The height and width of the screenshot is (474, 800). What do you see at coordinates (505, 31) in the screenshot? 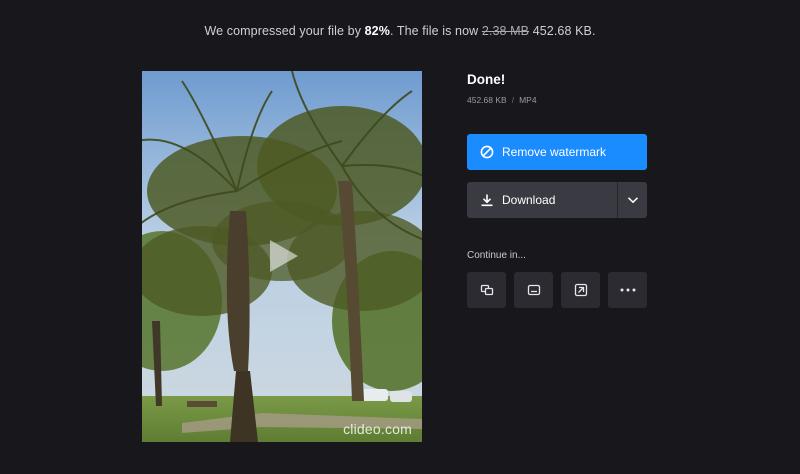
I see `original-size: 2.38 MB` at bounding box center [505, 31].